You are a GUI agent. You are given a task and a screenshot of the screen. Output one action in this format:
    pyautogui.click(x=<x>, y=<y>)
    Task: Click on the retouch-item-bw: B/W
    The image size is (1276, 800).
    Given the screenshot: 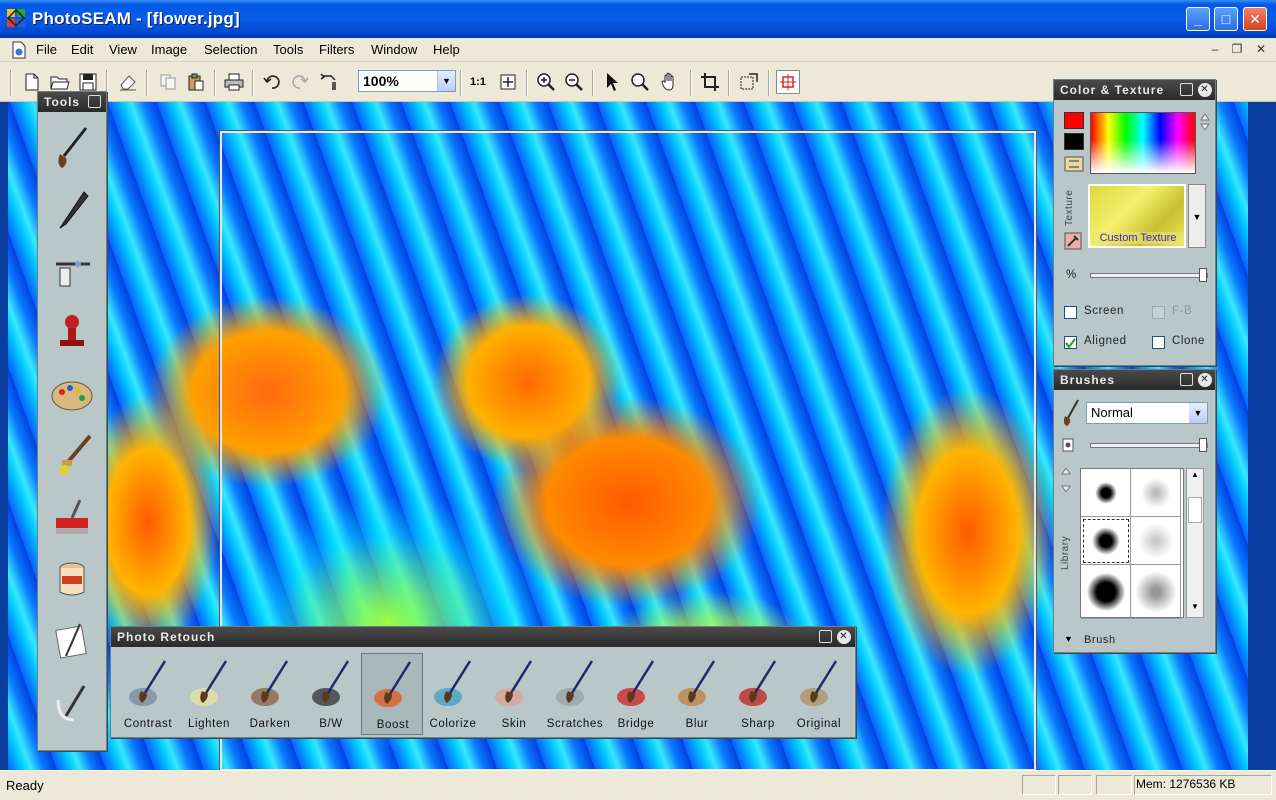 What is the action you would take?
    pyautogui.click(x=331, y=694)
    